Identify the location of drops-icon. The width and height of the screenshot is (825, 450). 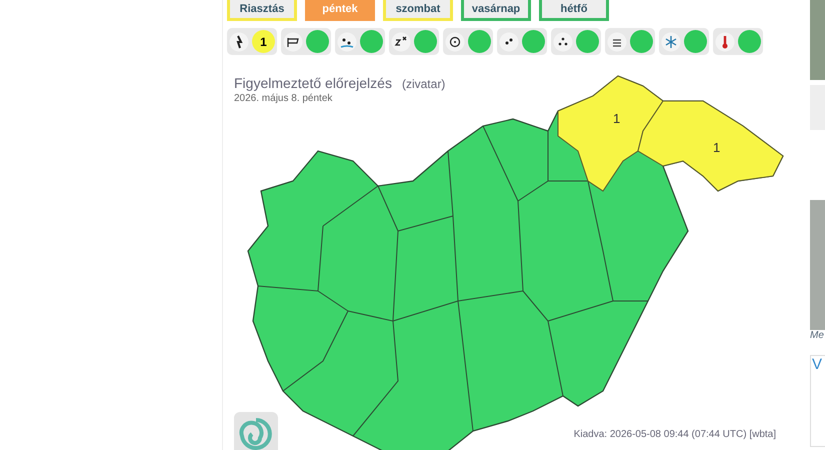
(509, 42).